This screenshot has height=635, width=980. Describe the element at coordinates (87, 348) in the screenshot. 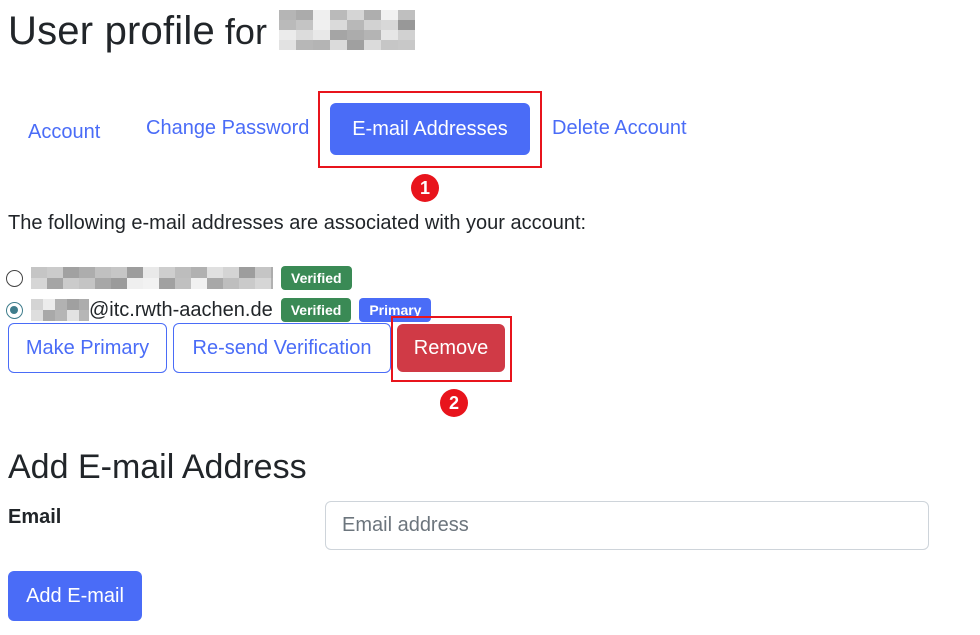

I see `make-primary-button: Make Primary` at that location.